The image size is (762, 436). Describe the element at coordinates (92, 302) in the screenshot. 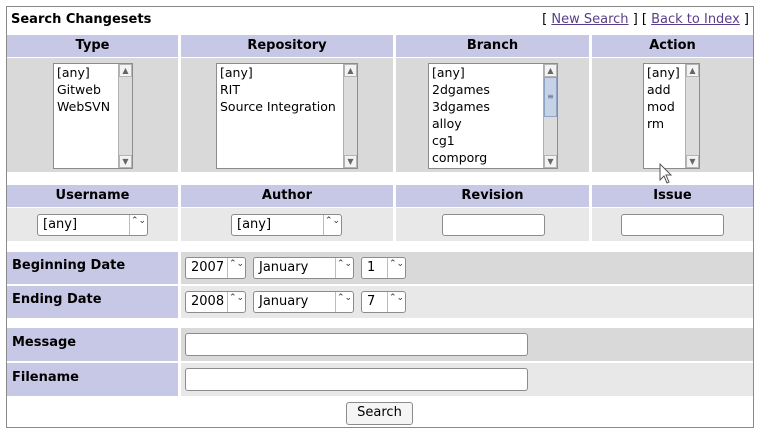

I see `ending-date-label: Ending Date` at that location.